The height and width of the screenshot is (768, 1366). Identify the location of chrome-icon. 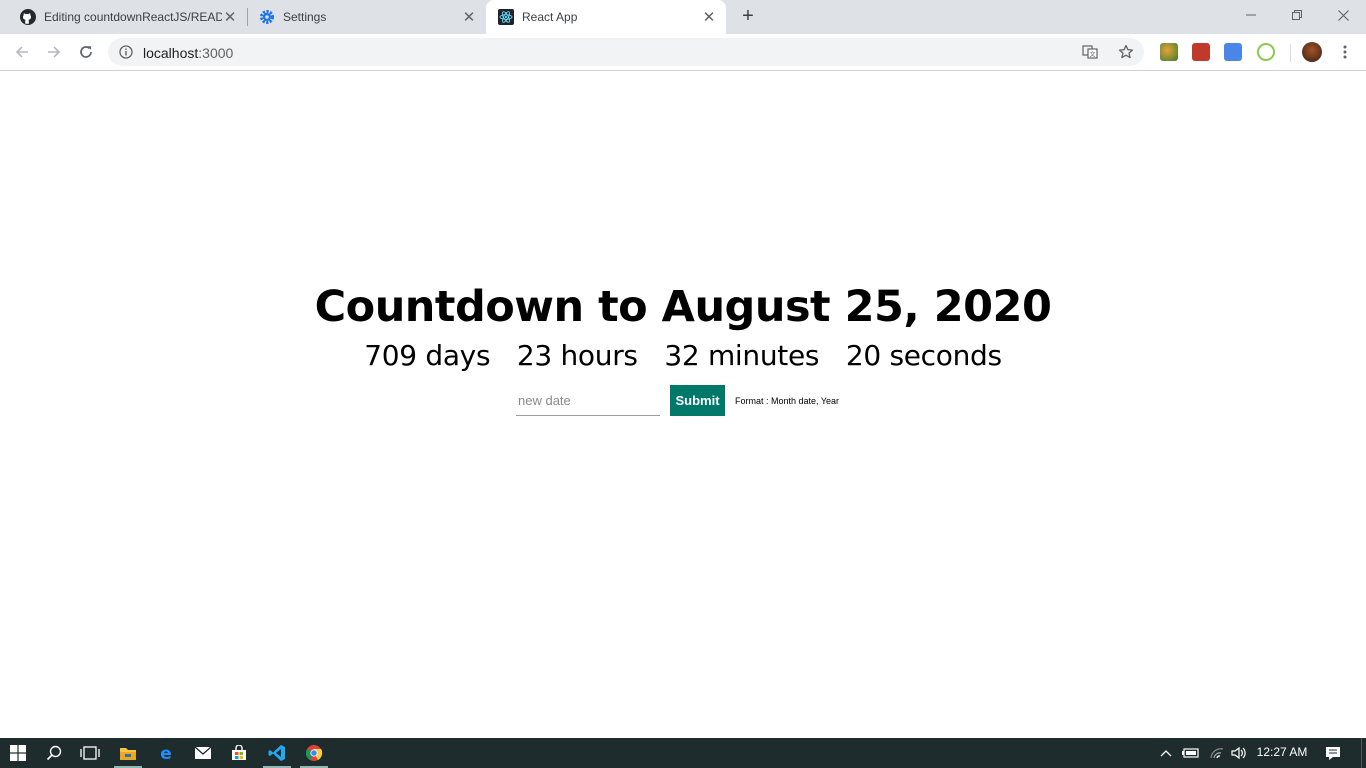
(314, 753).